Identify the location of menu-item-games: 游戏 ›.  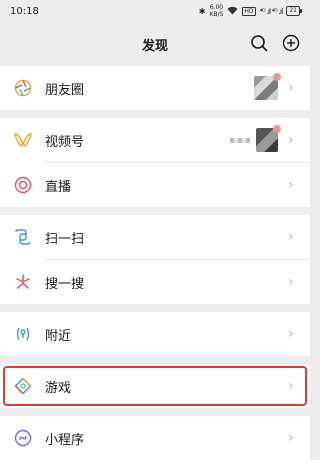
(155, 386).